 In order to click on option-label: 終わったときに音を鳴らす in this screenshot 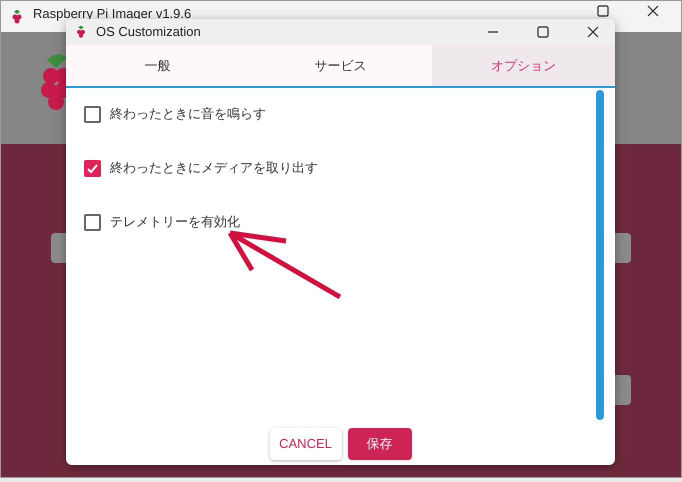, I will do `click(188, 114)`.